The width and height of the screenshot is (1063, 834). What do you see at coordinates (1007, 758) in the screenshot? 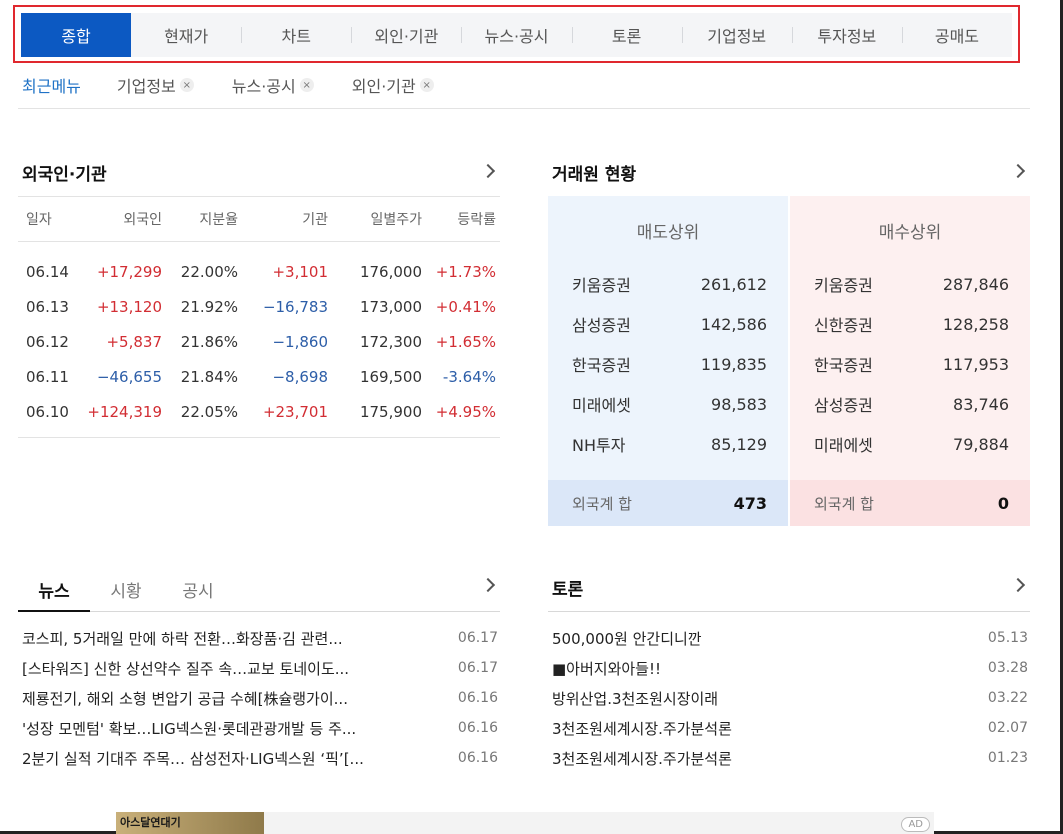
I see `debate-date: 01.23` at bounding box center [1007, 758].